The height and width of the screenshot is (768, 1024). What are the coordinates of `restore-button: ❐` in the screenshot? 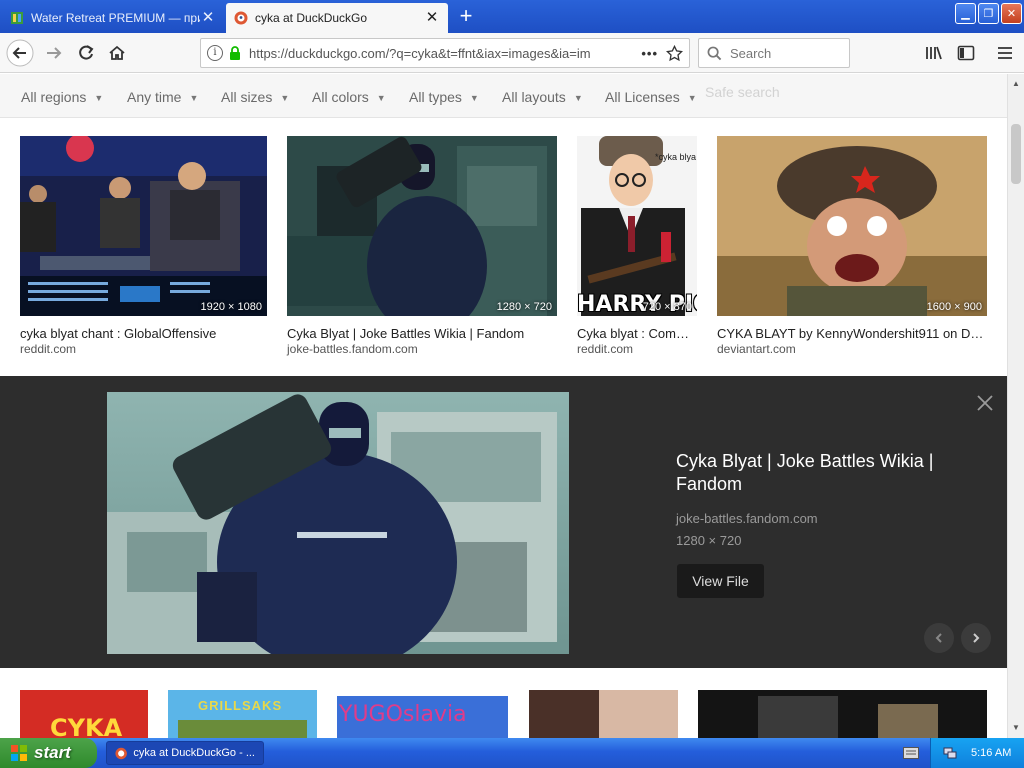 It's located at (988, 13).